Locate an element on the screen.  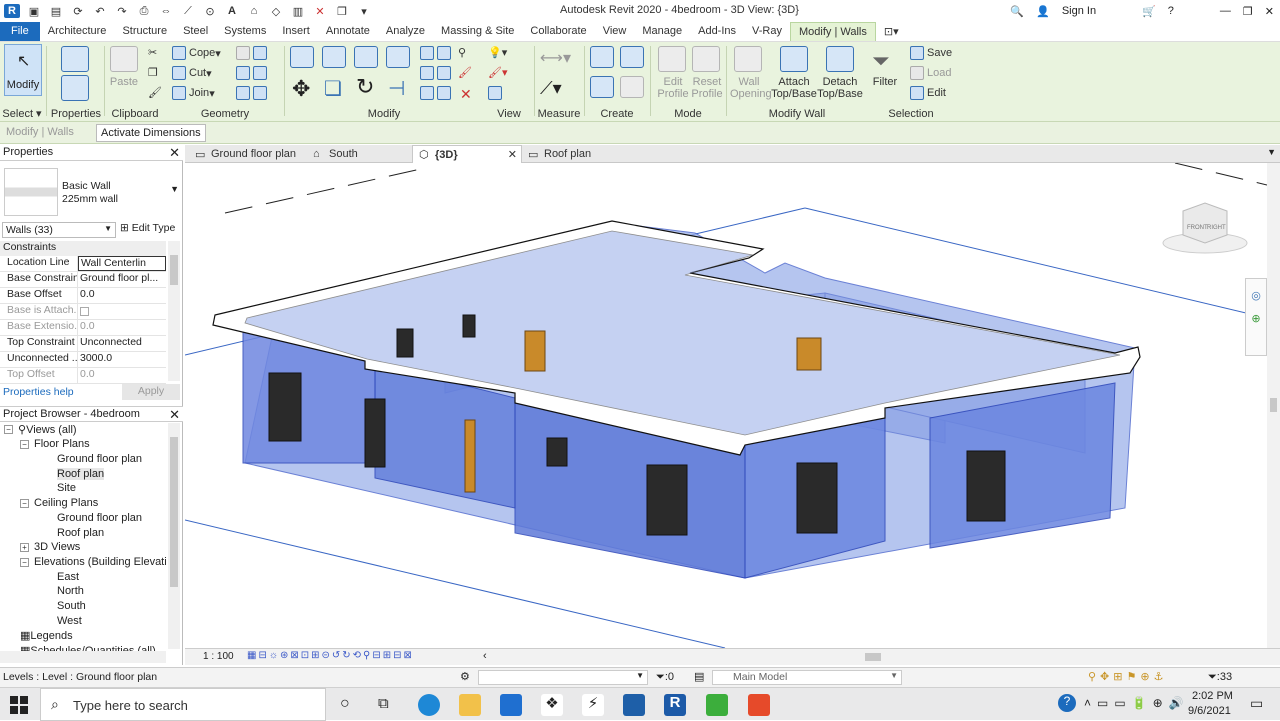
canvas-vscrollbar is located at coordinates (1273, 405).